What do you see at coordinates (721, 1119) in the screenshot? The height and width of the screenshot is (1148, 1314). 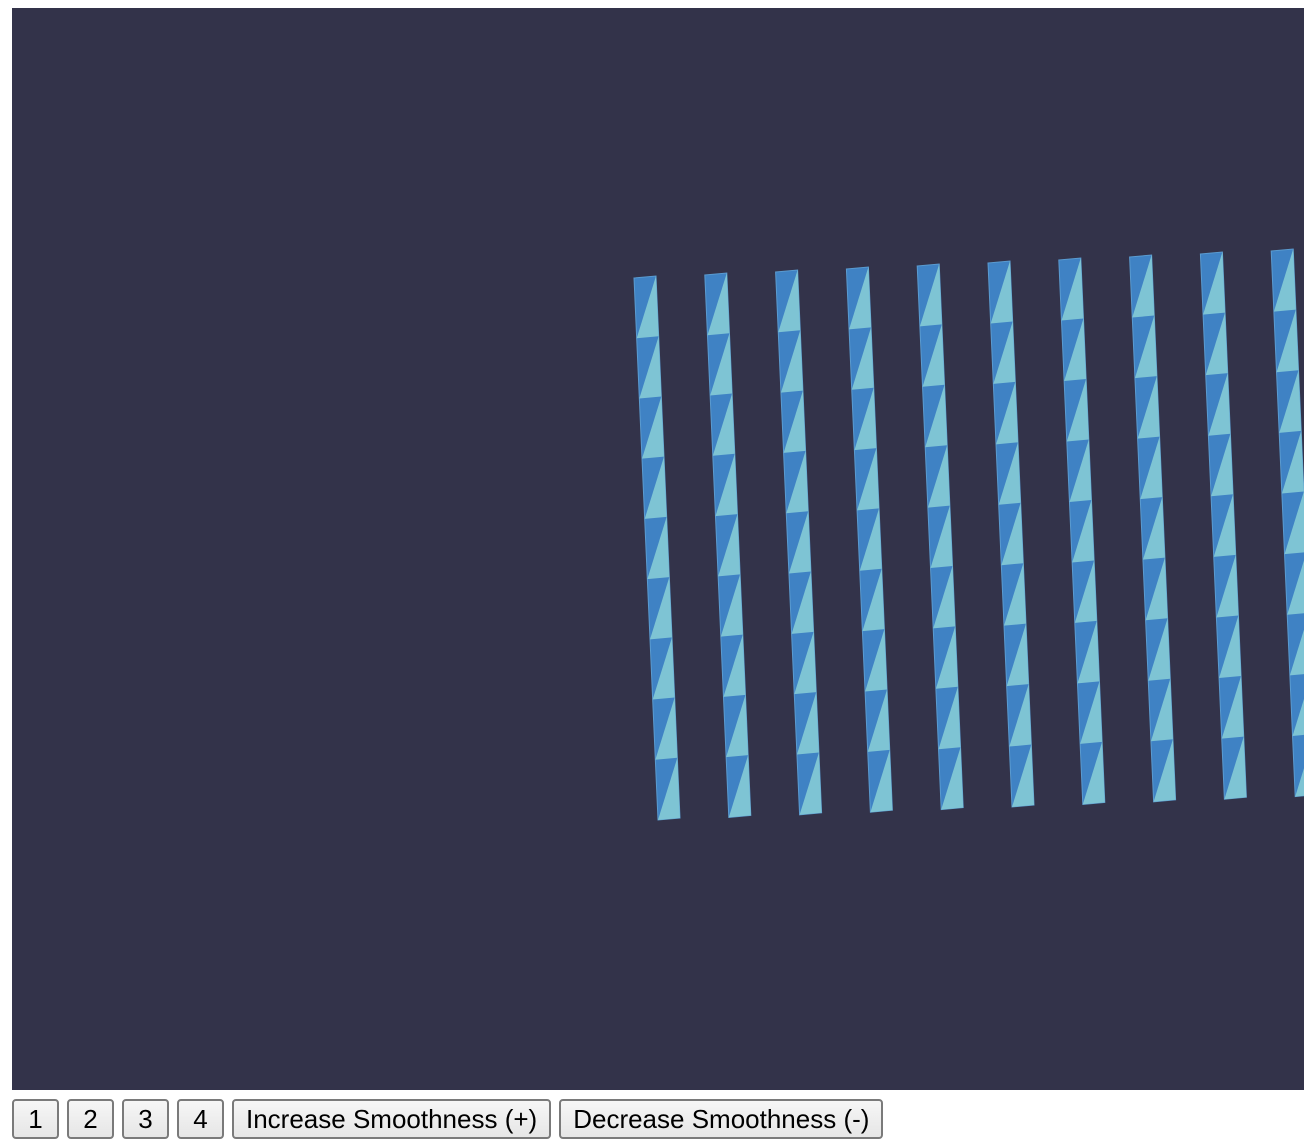 I see `decrease-smoothness-button: Decrease Smoothness (-)` at bounding box center [721, 1119].